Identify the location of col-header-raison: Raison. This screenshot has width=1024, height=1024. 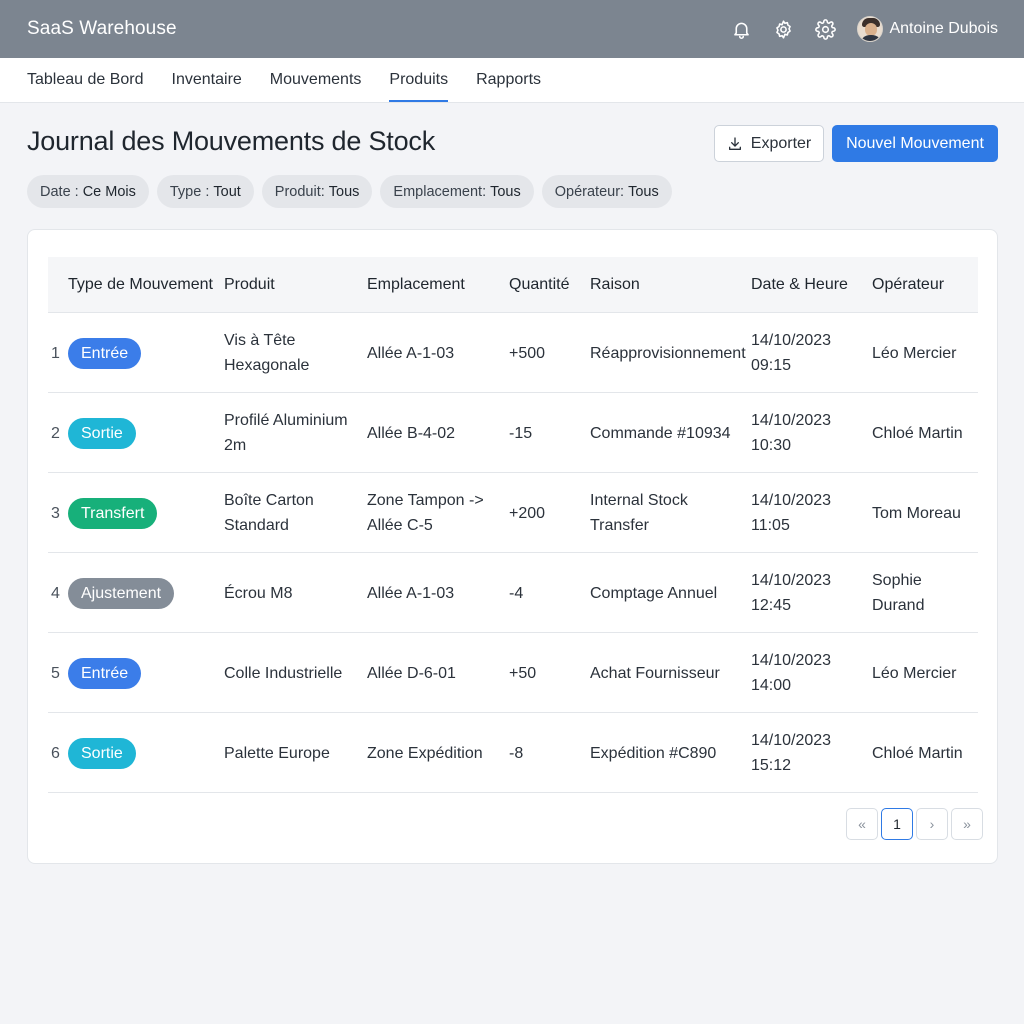
(615, 285).